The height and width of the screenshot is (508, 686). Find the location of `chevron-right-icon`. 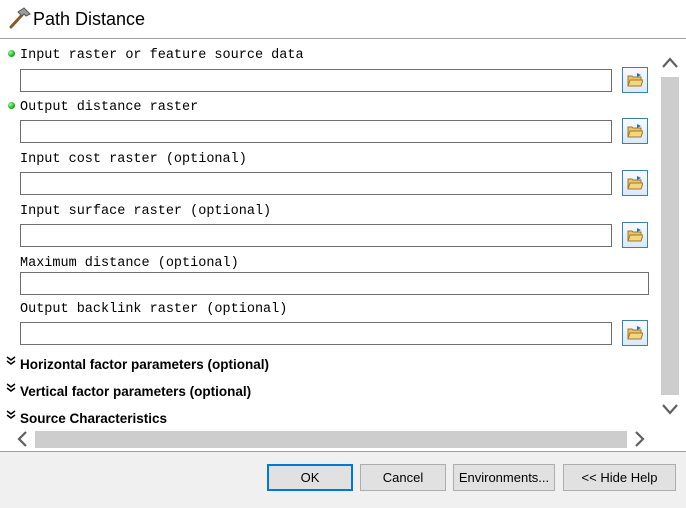

chevron-right-icon is located at coordinates (640, 439).